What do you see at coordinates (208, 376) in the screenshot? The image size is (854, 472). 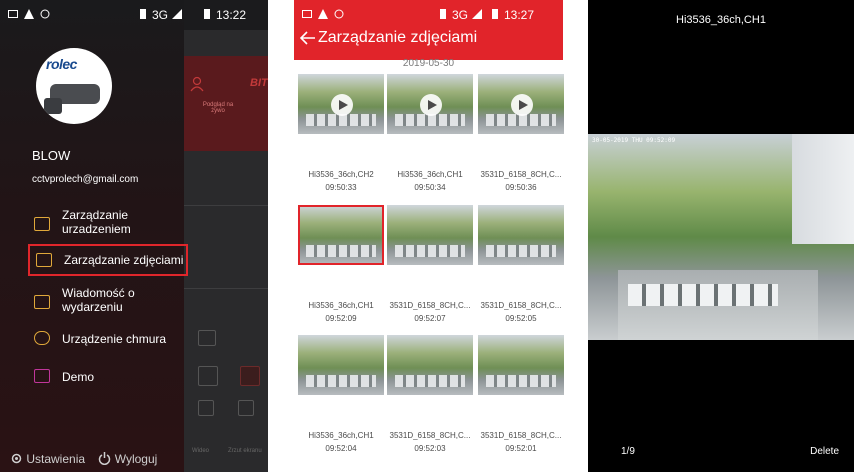 I see `clock-icon` at bounding box center [208, 376].